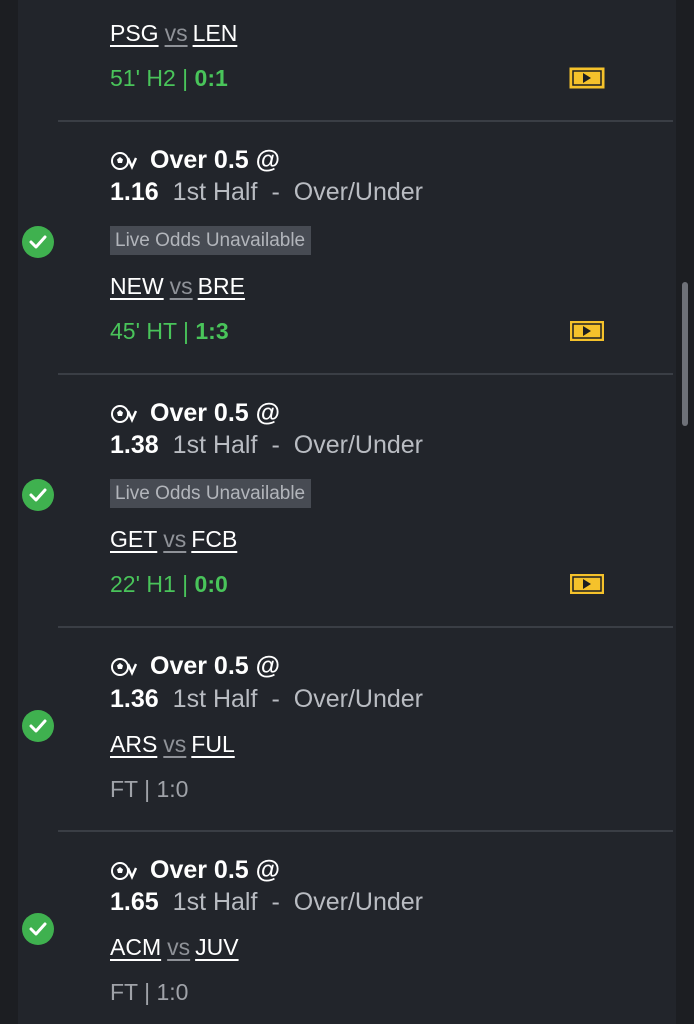  I want to click on away-team: JUV, so click(216, 947).